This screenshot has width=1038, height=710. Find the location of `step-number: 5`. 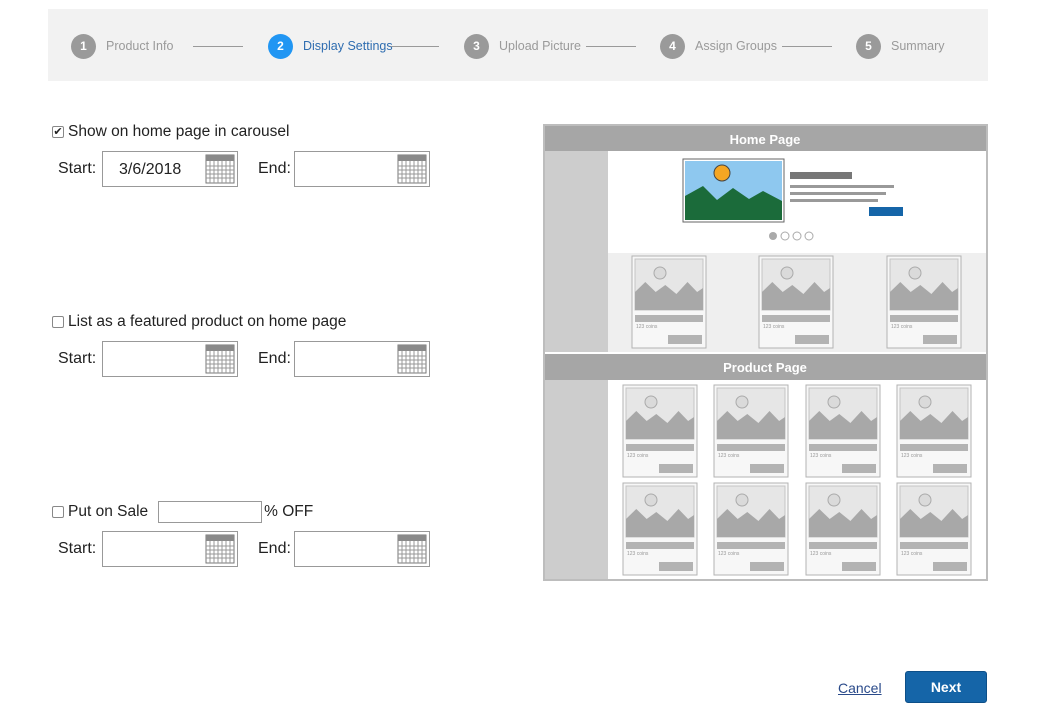

step-number: 5 is located at coordinates (868, 46).